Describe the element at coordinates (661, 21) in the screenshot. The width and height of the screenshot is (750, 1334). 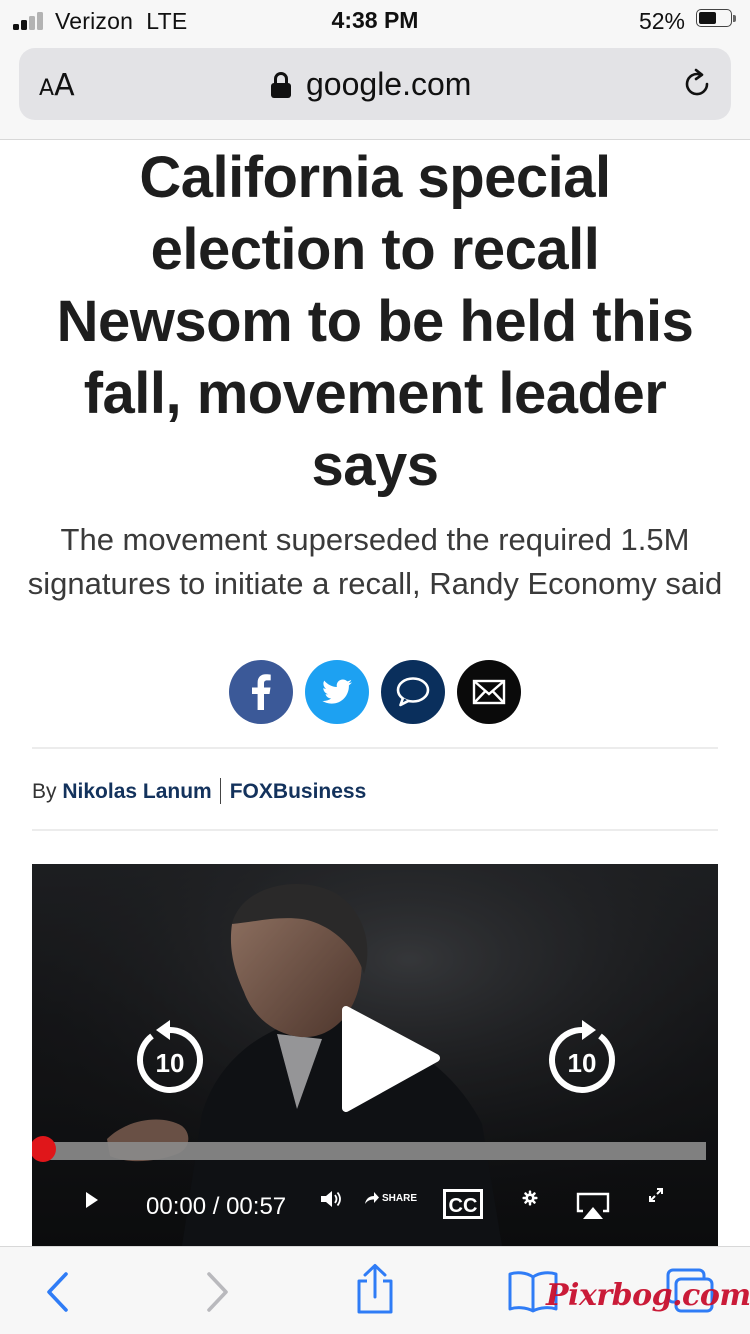
I see `battery-percentage: 52%` at that location.